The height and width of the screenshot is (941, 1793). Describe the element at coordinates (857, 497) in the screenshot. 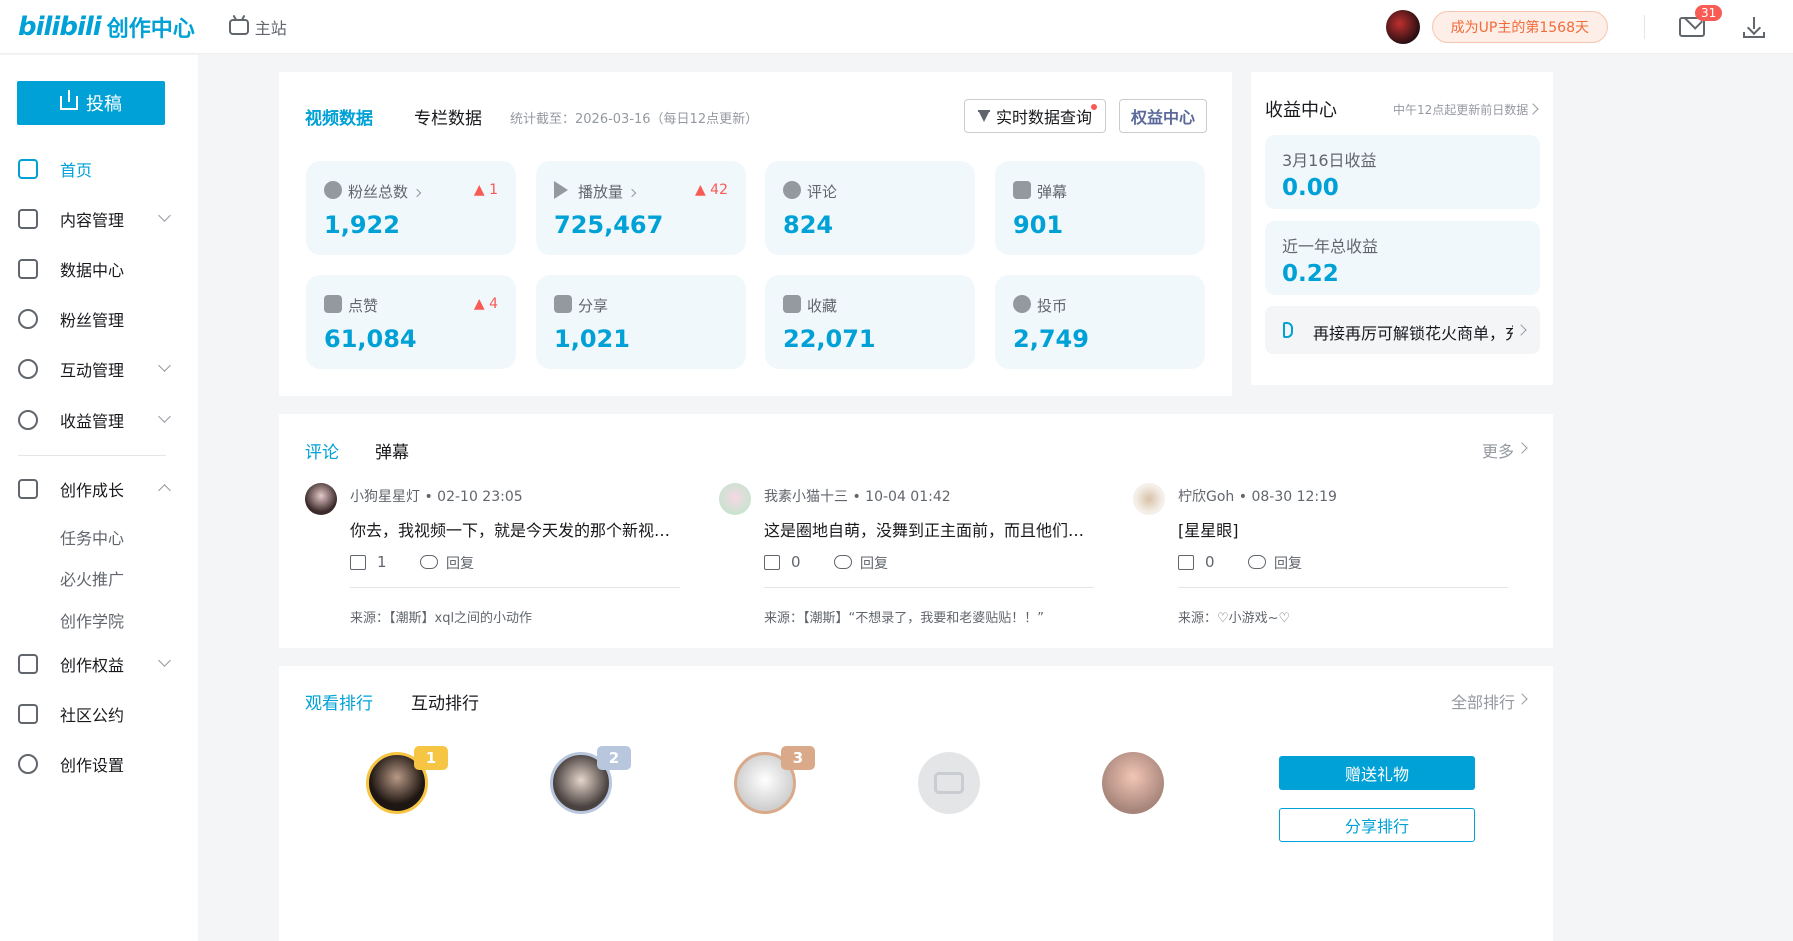

I see `comment-meta: 我素小猫十三 • 10-04 01:42` at that location.